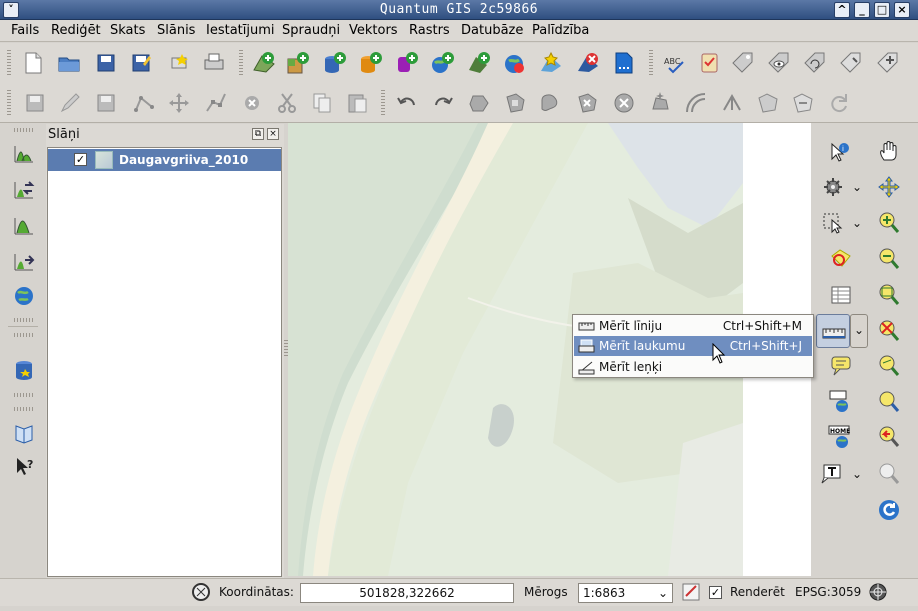  What do you see at coordinates (833, 187) in the screenshot?
I see `run-feature-action-icon` at bounding box center [833, 187].